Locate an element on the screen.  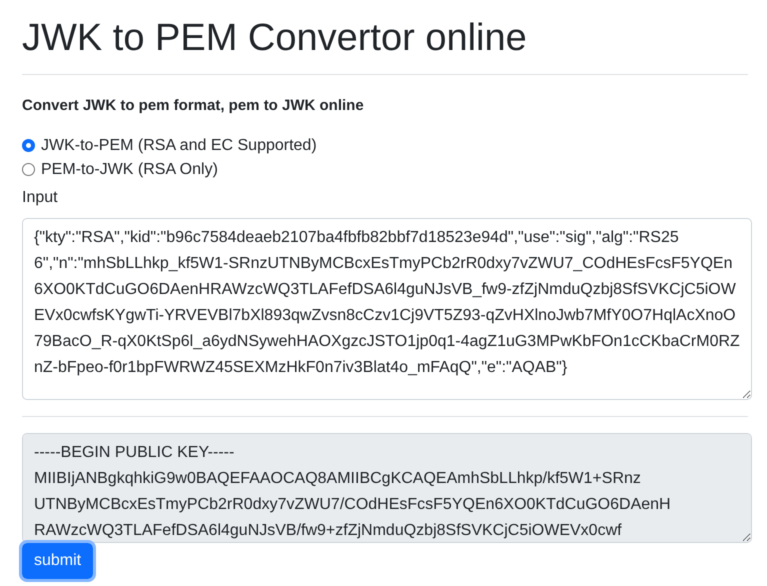
submit-button: submit is located at coordinates (58, 560).